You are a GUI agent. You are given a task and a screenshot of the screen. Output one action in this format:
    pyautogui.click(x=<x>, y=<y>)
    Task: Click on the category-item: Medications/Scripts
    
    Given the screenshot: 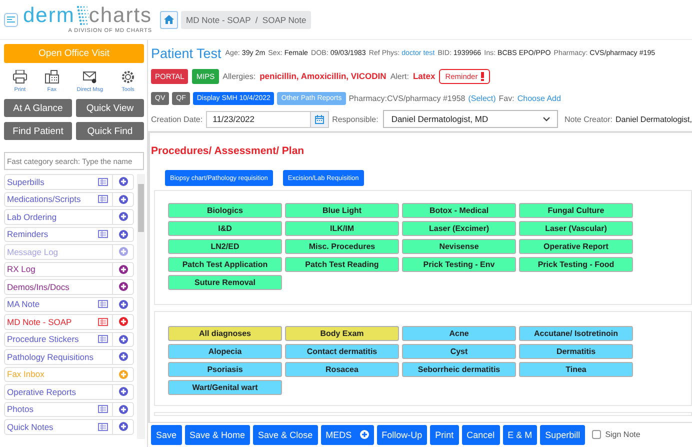 What is the action you would take?
    pyautogui.click(x=69, y=199)
    